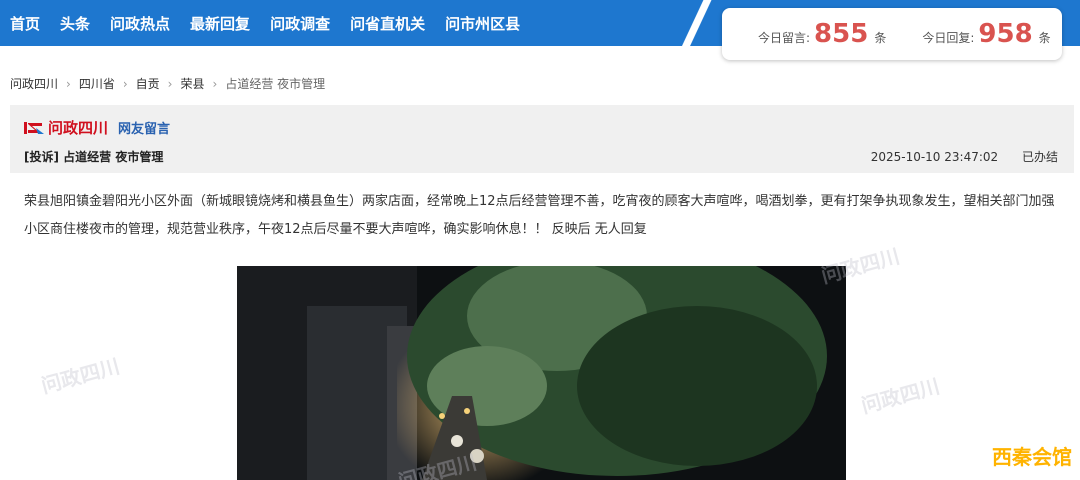 The image size is (1080, 480). Describe the element at coordinates (148, 83) in the screenshot. I see `breadcrumb-city: 自贡` at that location.